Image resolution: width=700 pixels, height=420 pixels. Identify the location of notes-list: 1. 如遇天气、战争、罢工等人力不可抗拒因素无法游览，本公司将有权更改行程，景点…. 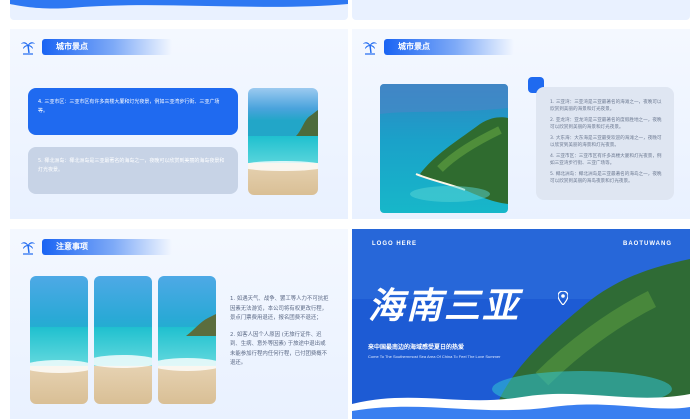
(280, 335).